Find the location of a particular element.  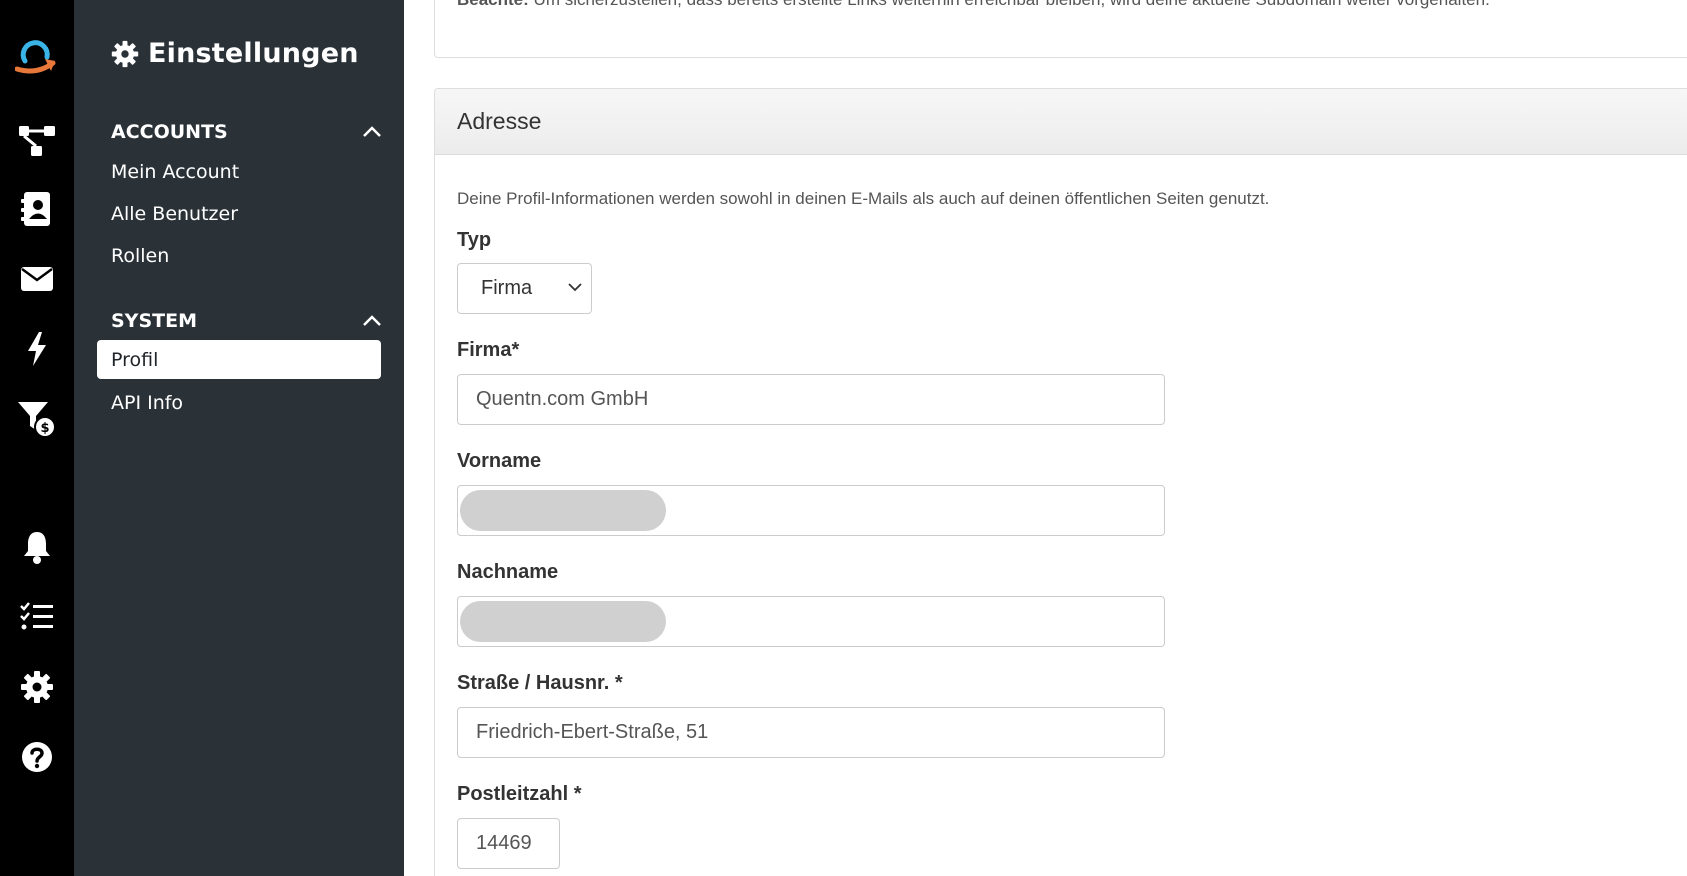

sidebar-title: Einstellungen is located at coordinates (235, 53).